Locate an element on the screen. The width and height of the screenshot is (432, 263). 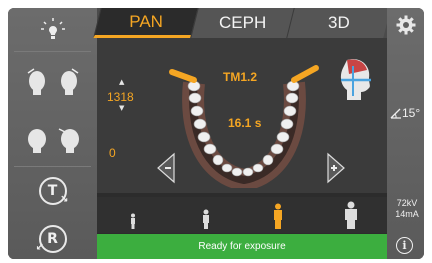
t-circle-icon: T ↘ is located at coordinates (53, 191).